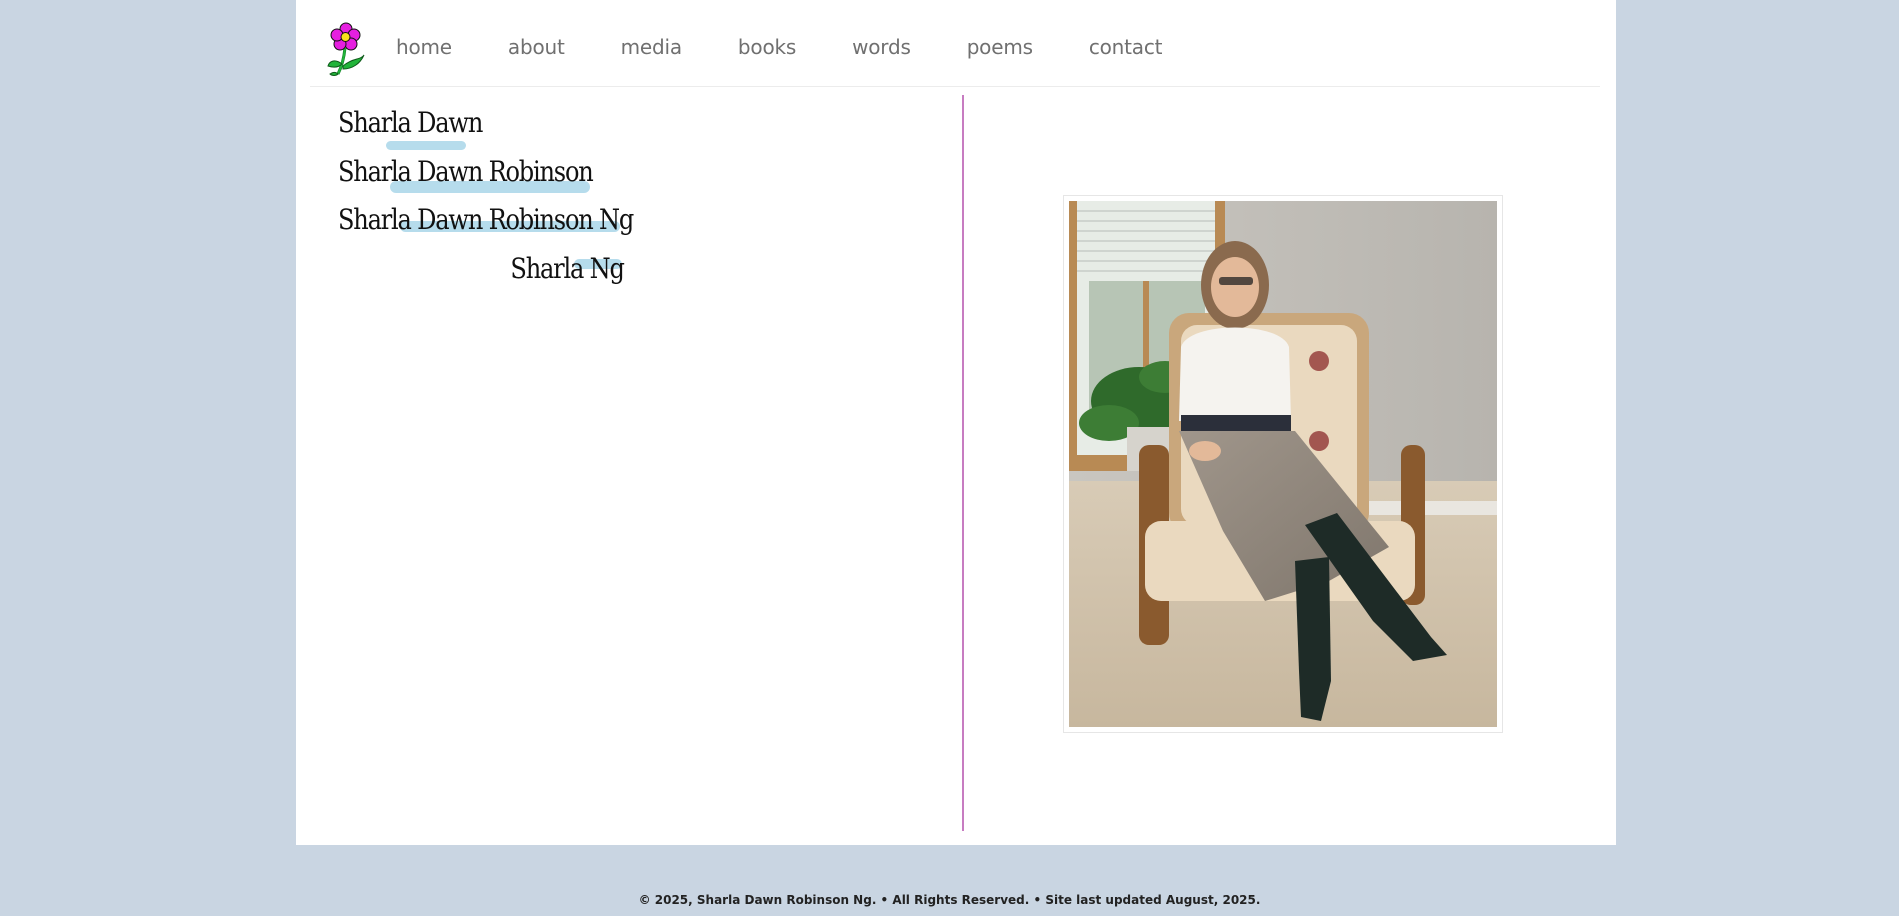 The width and height of the screenshot is (1899, 916). Describe the element at coordinates (881, 47) in the screenshot. I see `nav-words: words` at that location.